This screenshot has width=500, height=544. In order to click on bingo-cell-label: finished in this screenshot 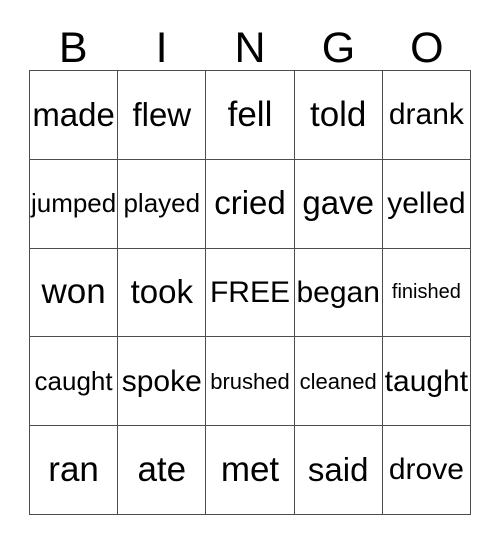, I will do `click(426, 291)`.